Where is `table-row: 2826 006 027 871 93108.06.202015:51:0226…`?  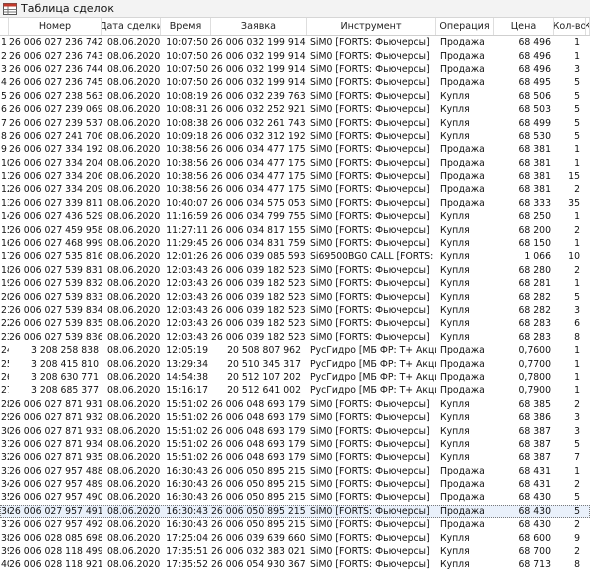 table-row: 2826 006 027 871 93108.06.202015:51:0226… is located at coordinates (295, 404).